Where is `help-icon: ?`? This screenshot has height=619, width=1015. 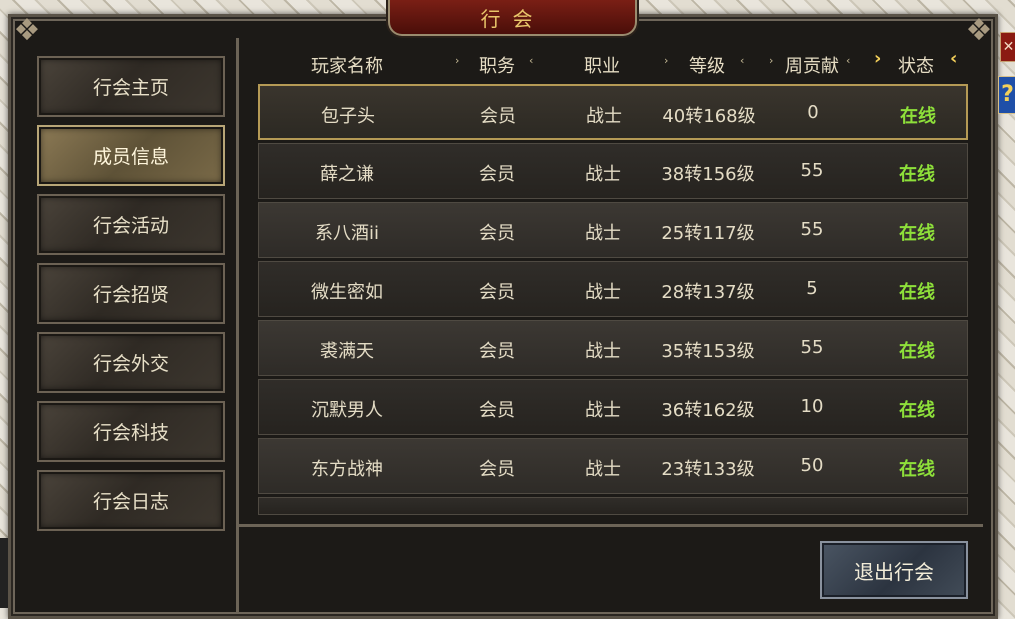 help-icon: ? is located at coordinates (1006, 95).